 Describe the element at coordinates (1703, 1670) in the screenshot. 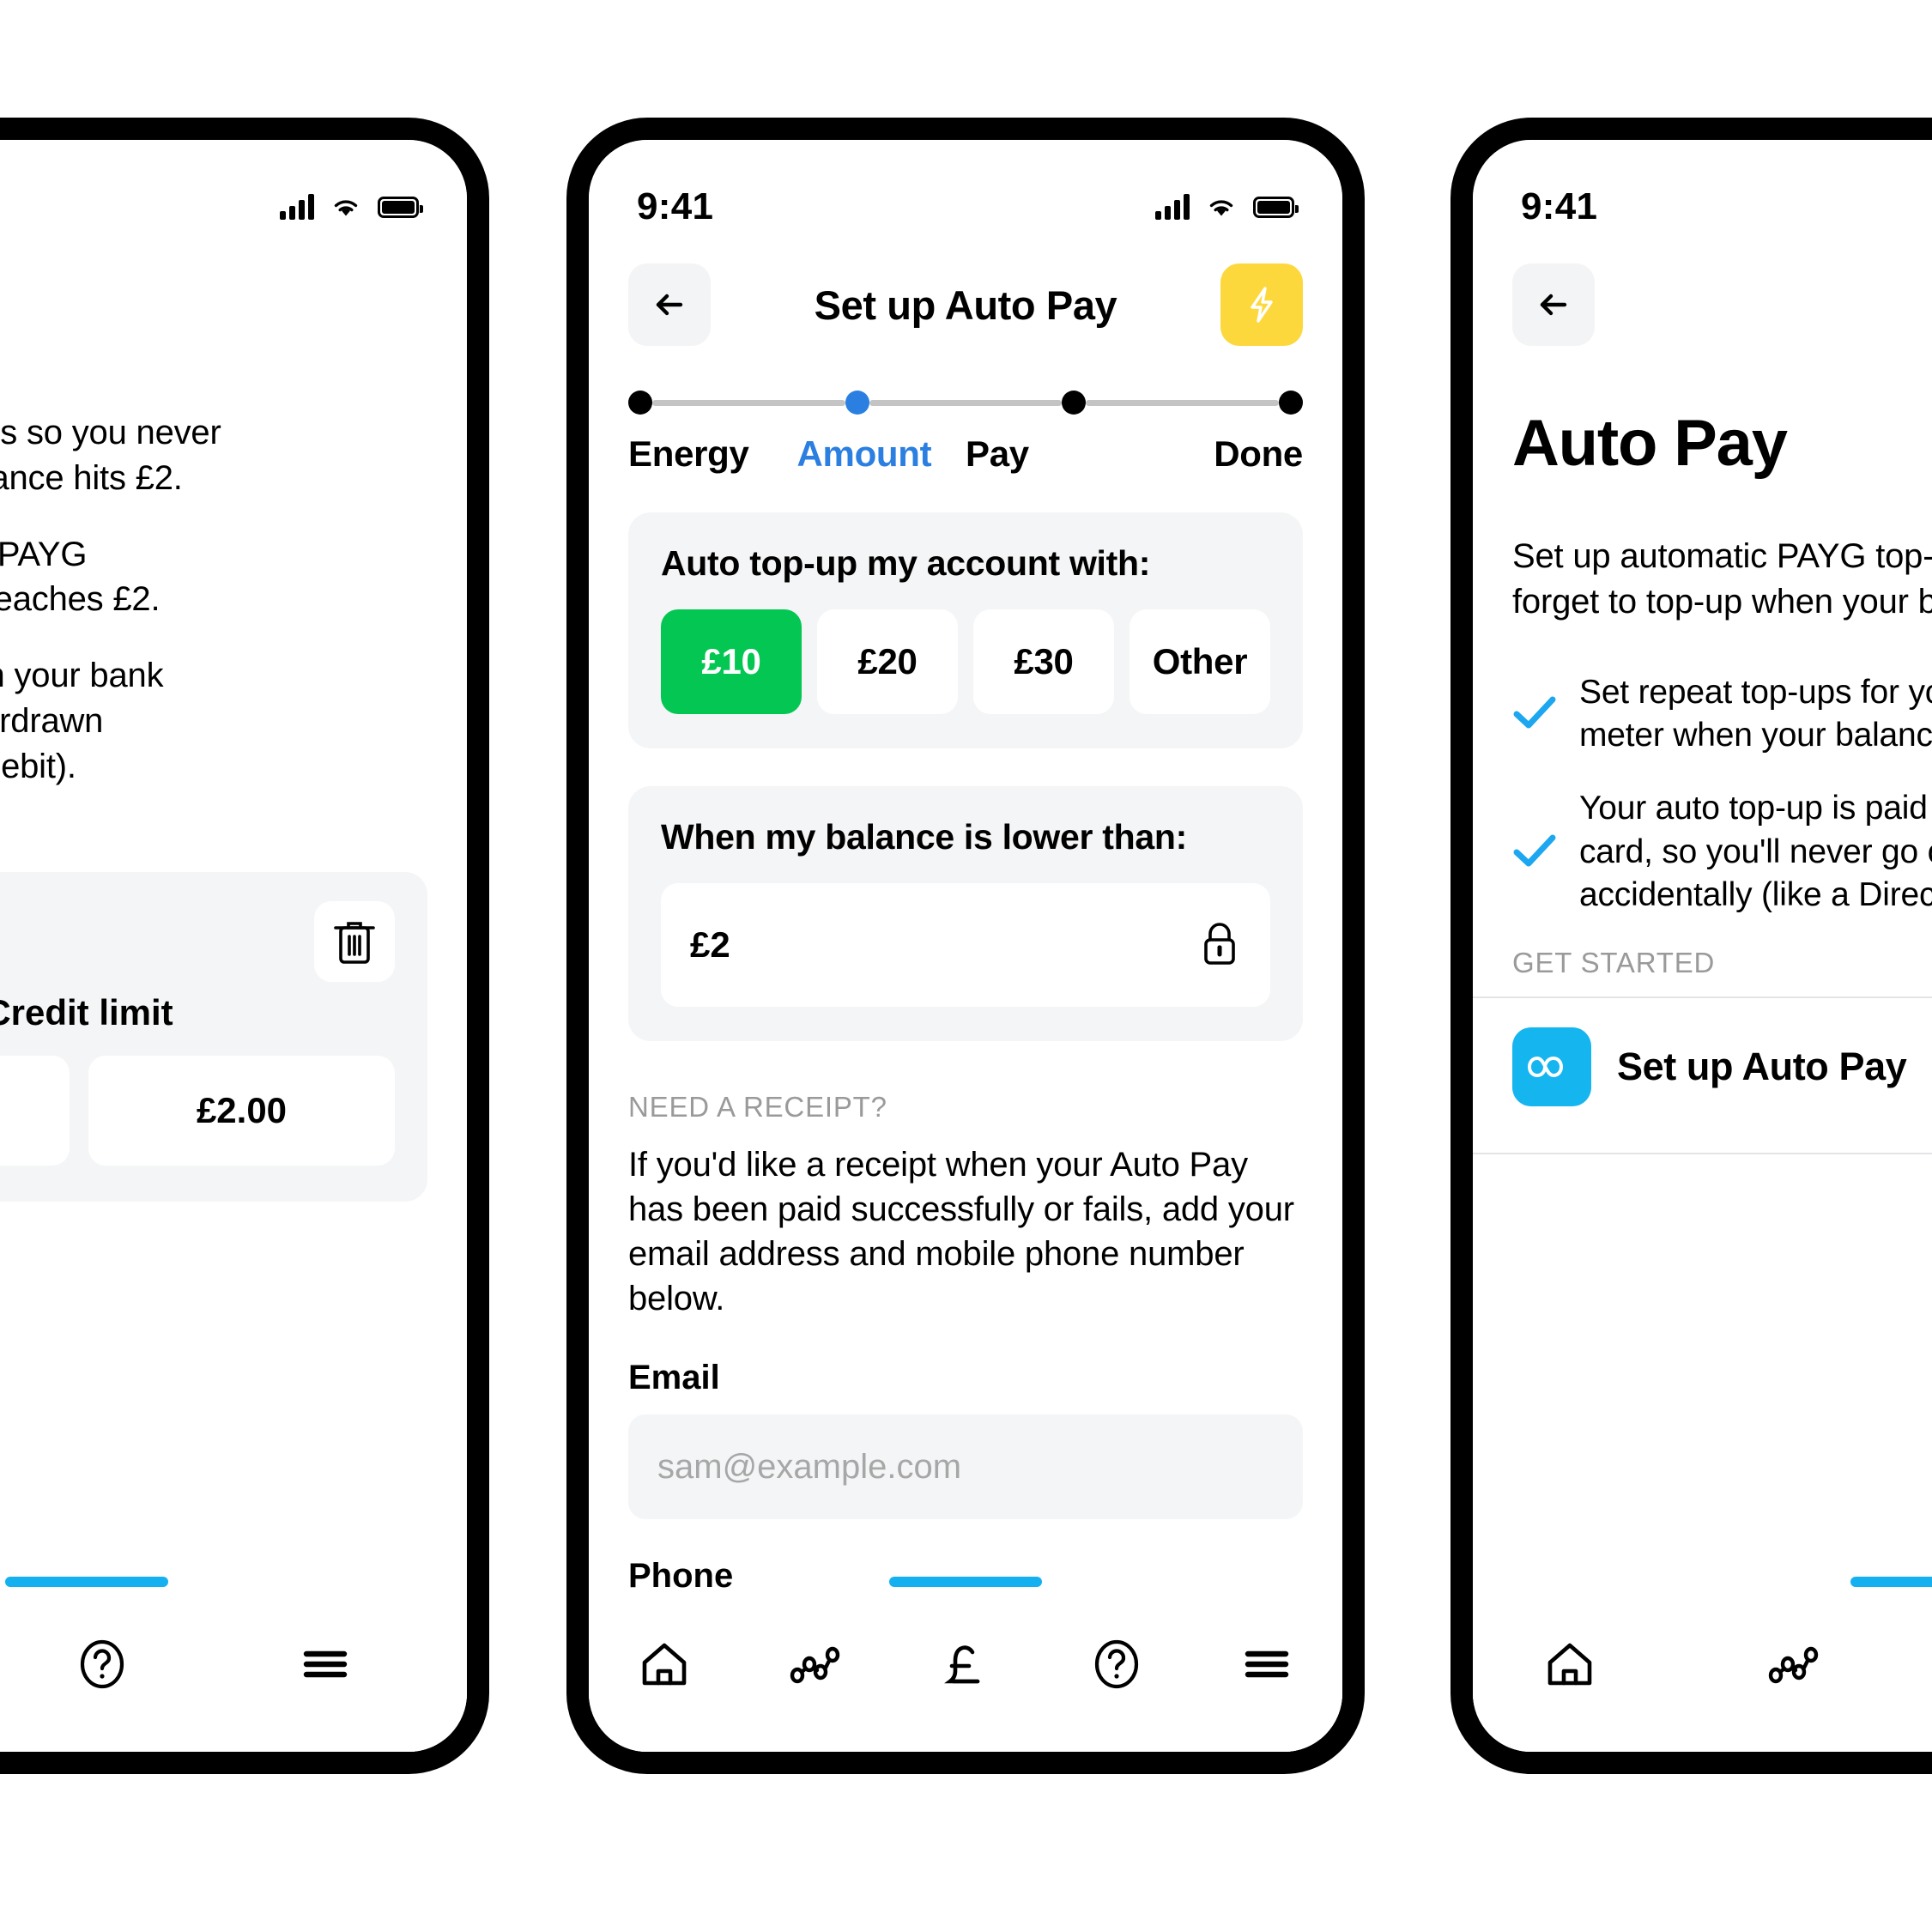

I see `tab-bar-right` at that location.